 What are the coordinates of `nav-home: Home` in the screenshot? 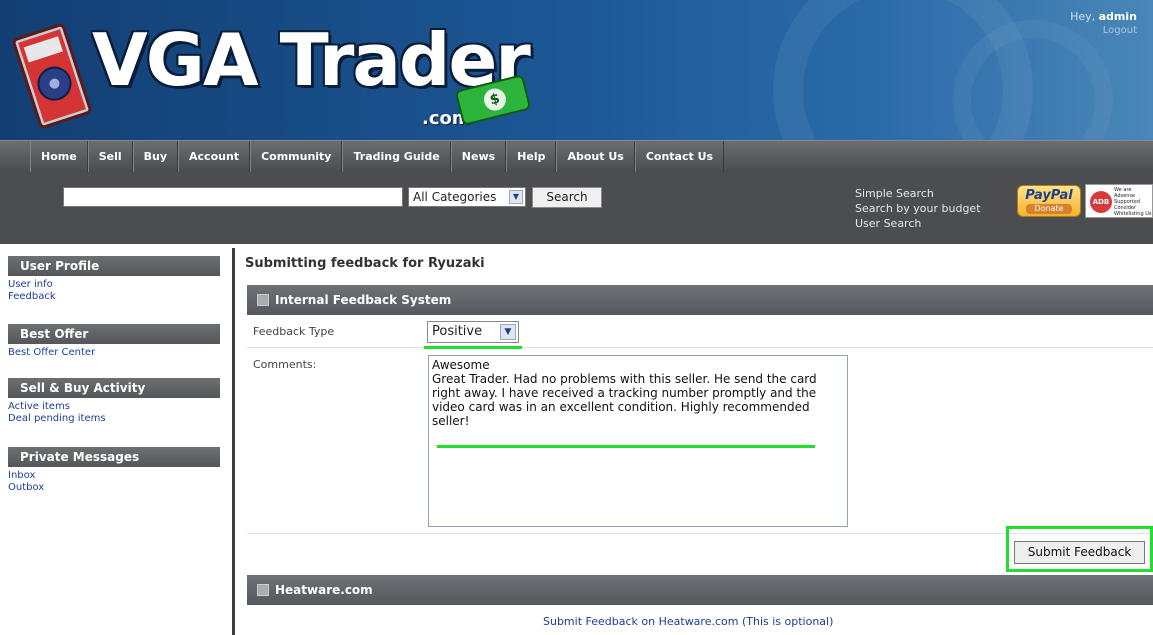 It's located at (59, 157).